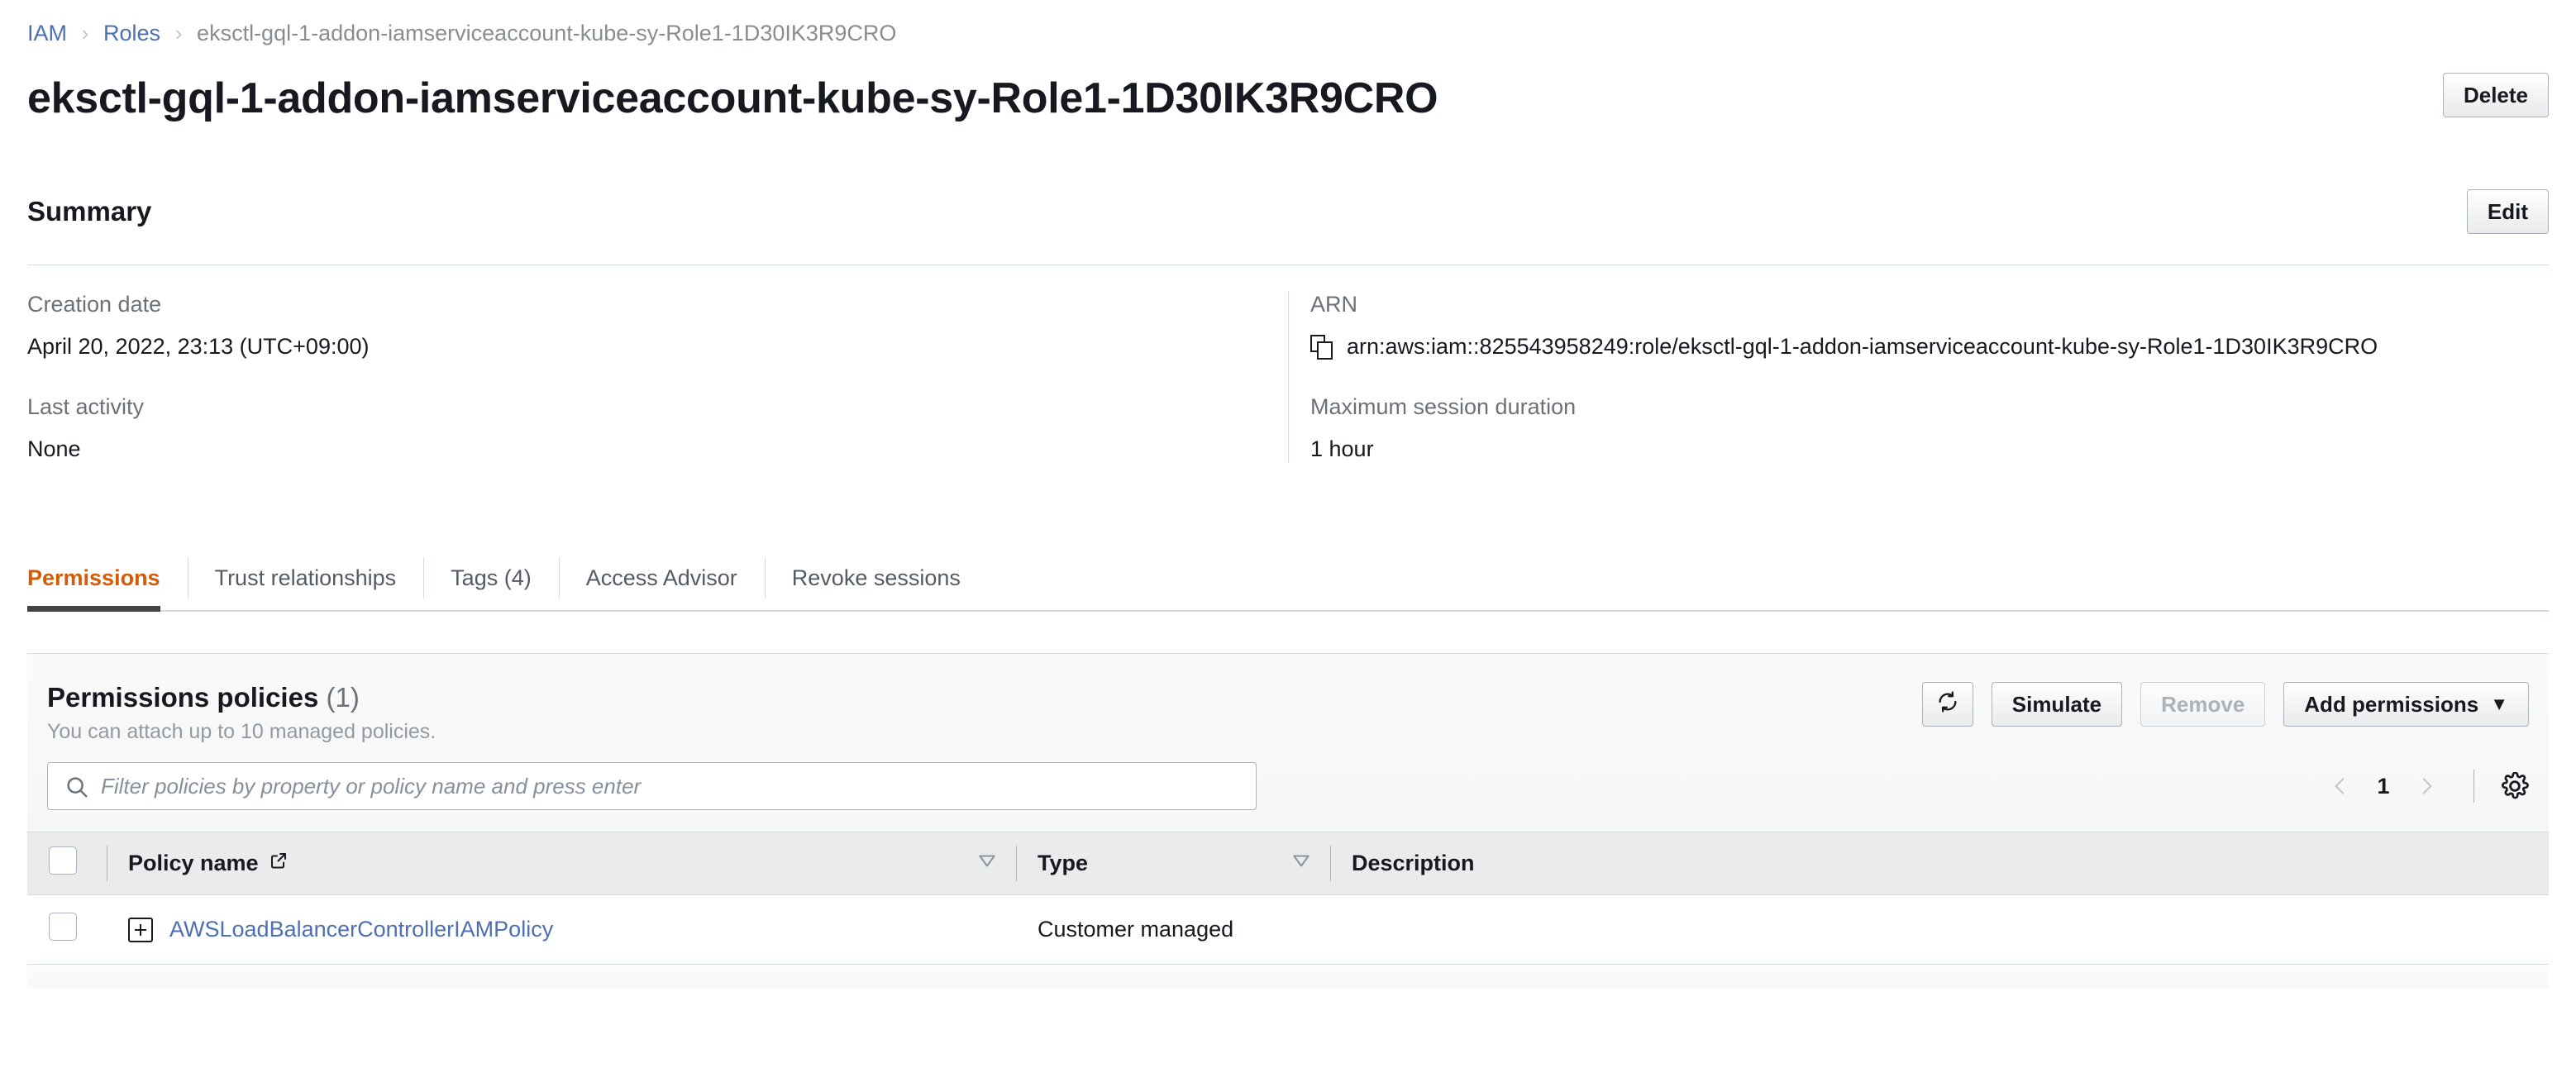 Image resolution: width=2576 pixels, height=1068 pixels. I want to click on pagination-current-page: 1, so click(2383, 786).